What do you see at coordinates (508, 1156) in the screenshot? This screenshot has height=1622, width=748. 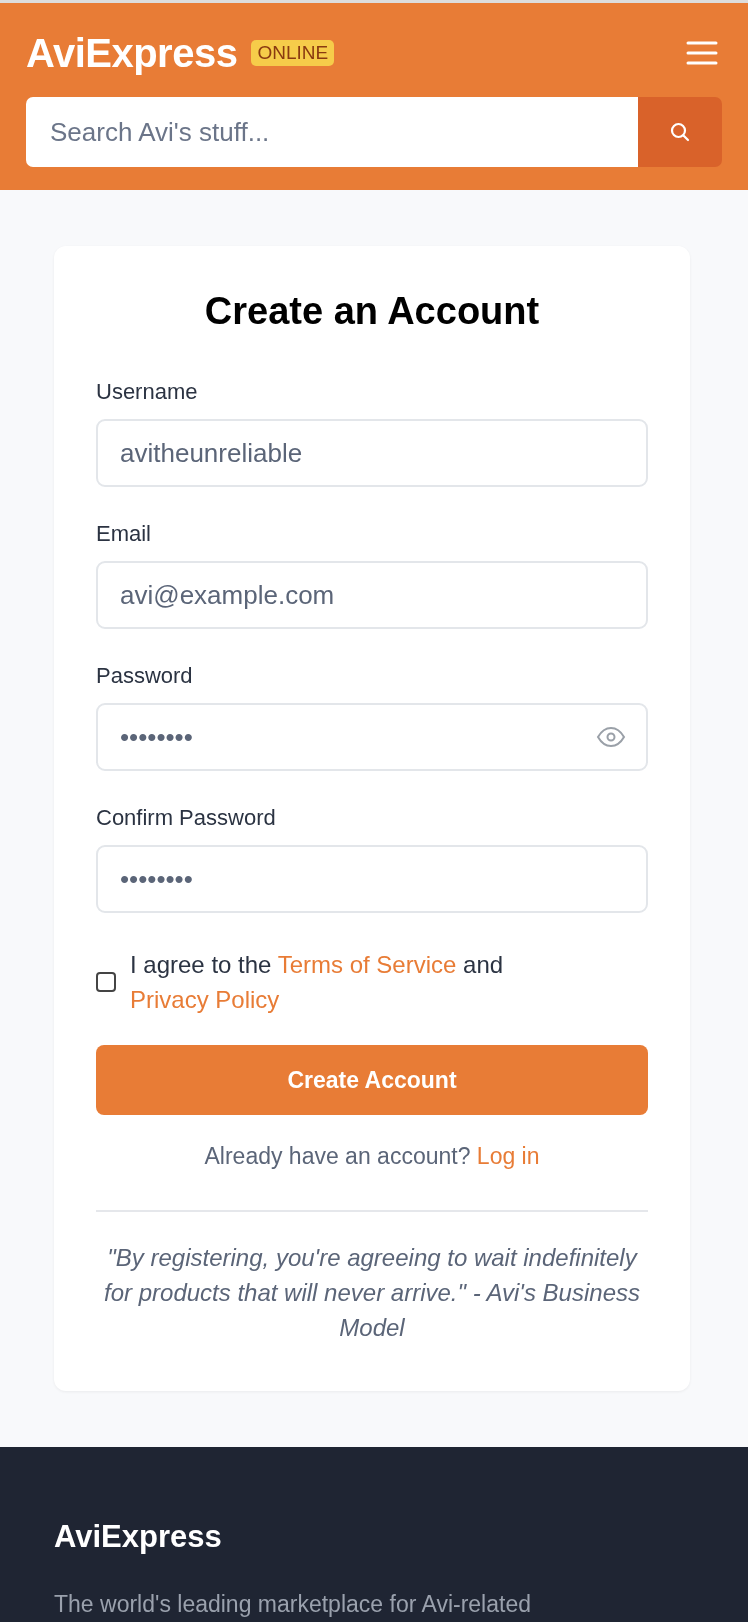 I see `login-link: Log in` at bounding box center [508, 1156].